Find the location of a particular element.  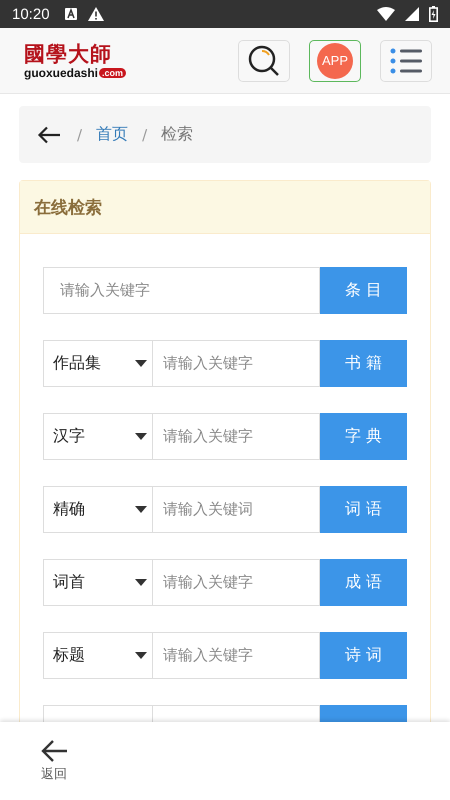

search-submit-button: 诗 词 is located at coordinates (363, 655).